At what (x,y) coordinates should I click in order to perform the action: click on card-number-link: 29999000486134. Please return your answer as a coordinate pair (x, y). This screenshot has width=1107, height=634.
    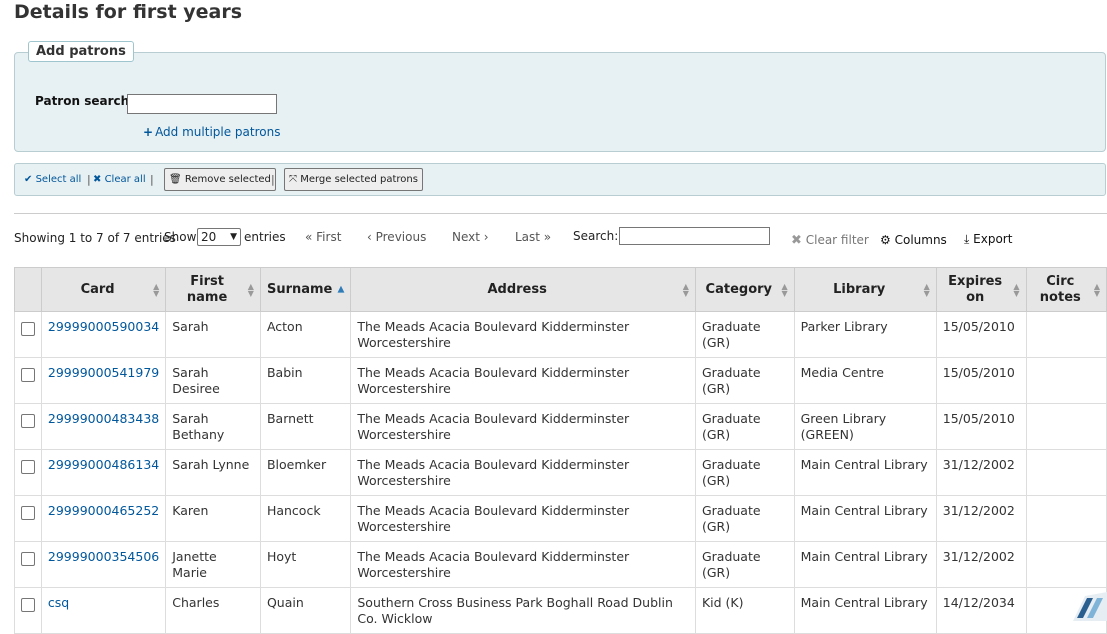
    Looking at the image, I should click on (103, 472).